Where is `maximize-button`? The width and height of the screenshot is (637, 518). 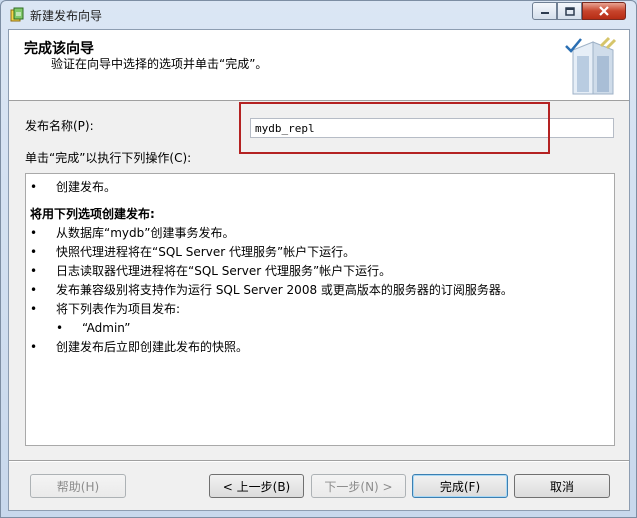 maximize-button is located at coordinates (569, 11).